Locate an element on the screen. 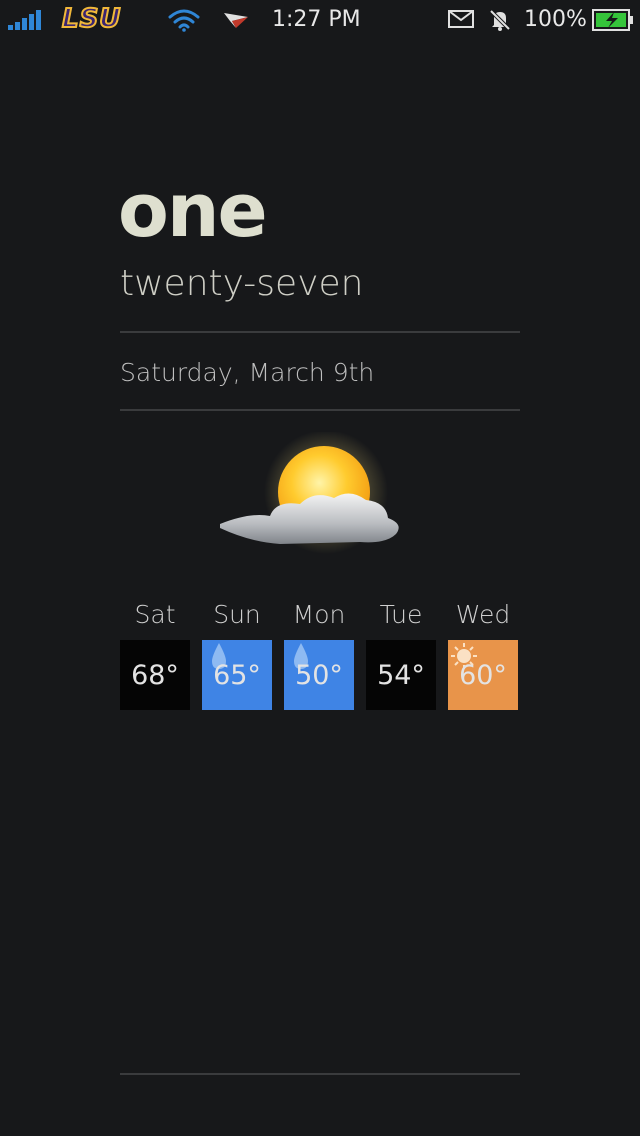 This screenshot has height=1136, width=640. wifi-icon is located at coordinates (184, 20).